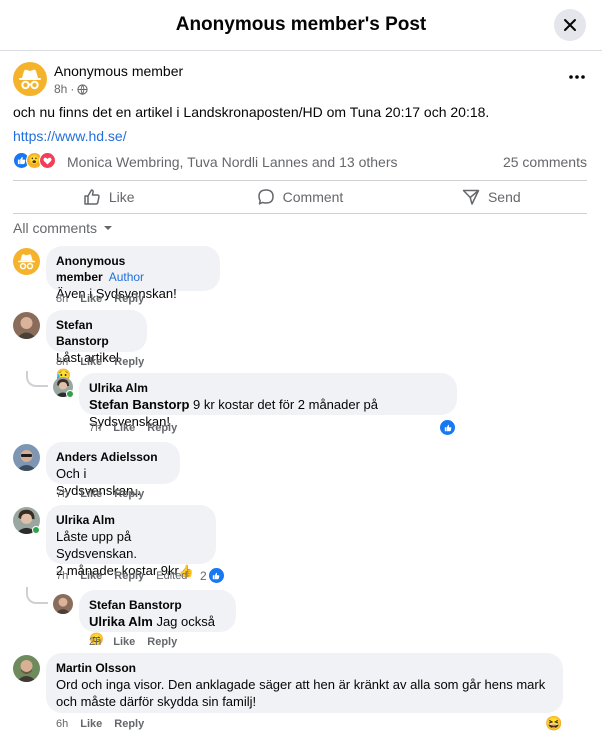  What do you see at coordinates (172, 576) in the screenshot?
I see `edited-label: Edited` at bounding box center [172, 576].